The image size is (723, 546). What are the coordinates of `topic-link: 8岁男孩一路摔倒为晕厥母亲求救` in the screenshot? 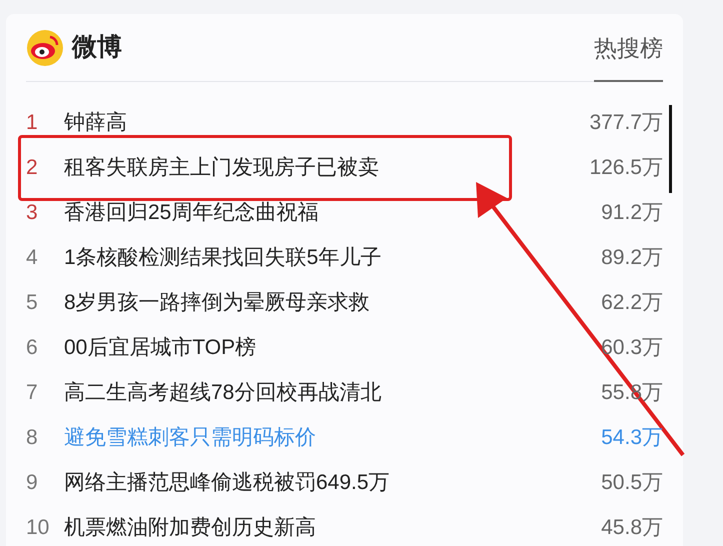 It's located at (333, 302).